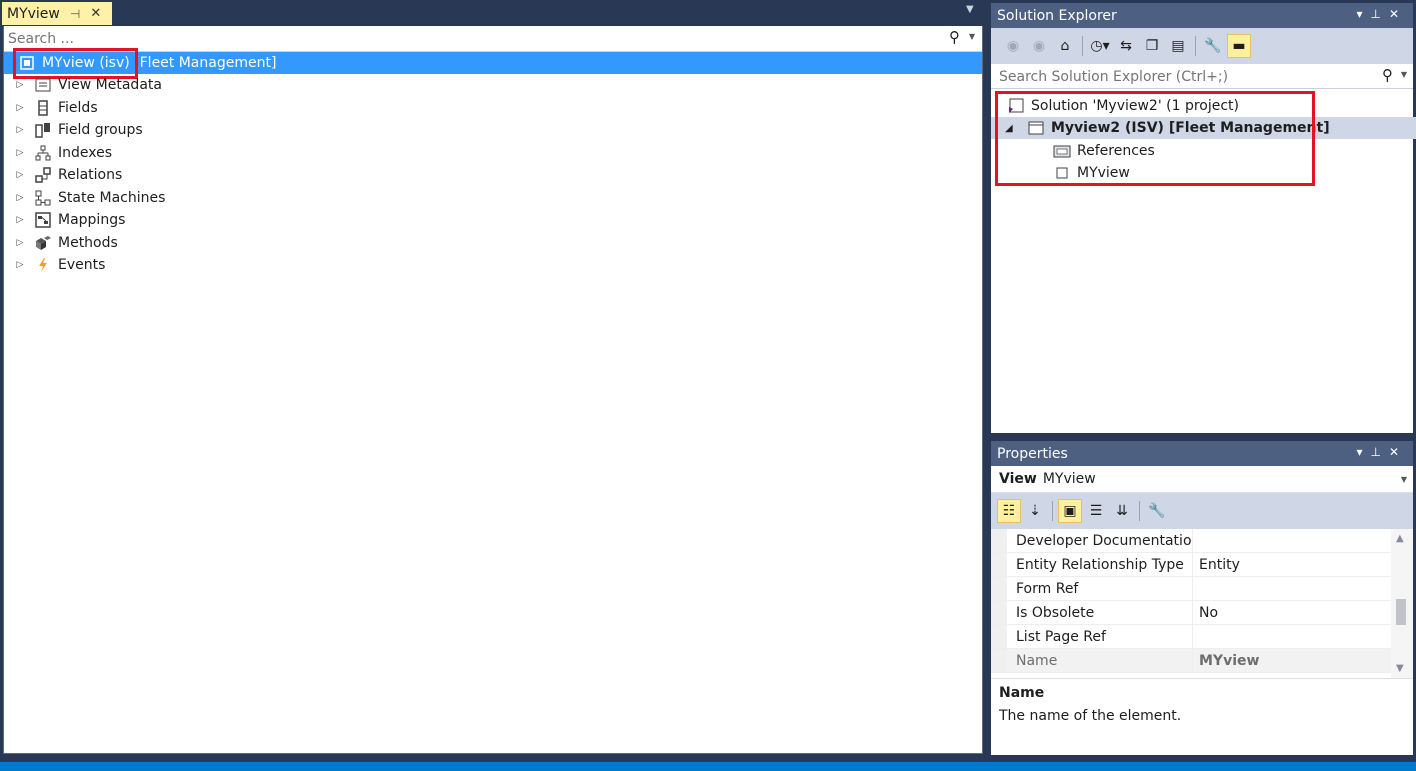 This screenshot has width=1416, height=771. Describe the element at coordinates (1157, 511) in the screenshot. I see `property-pages-icon: 🔧` at that location.